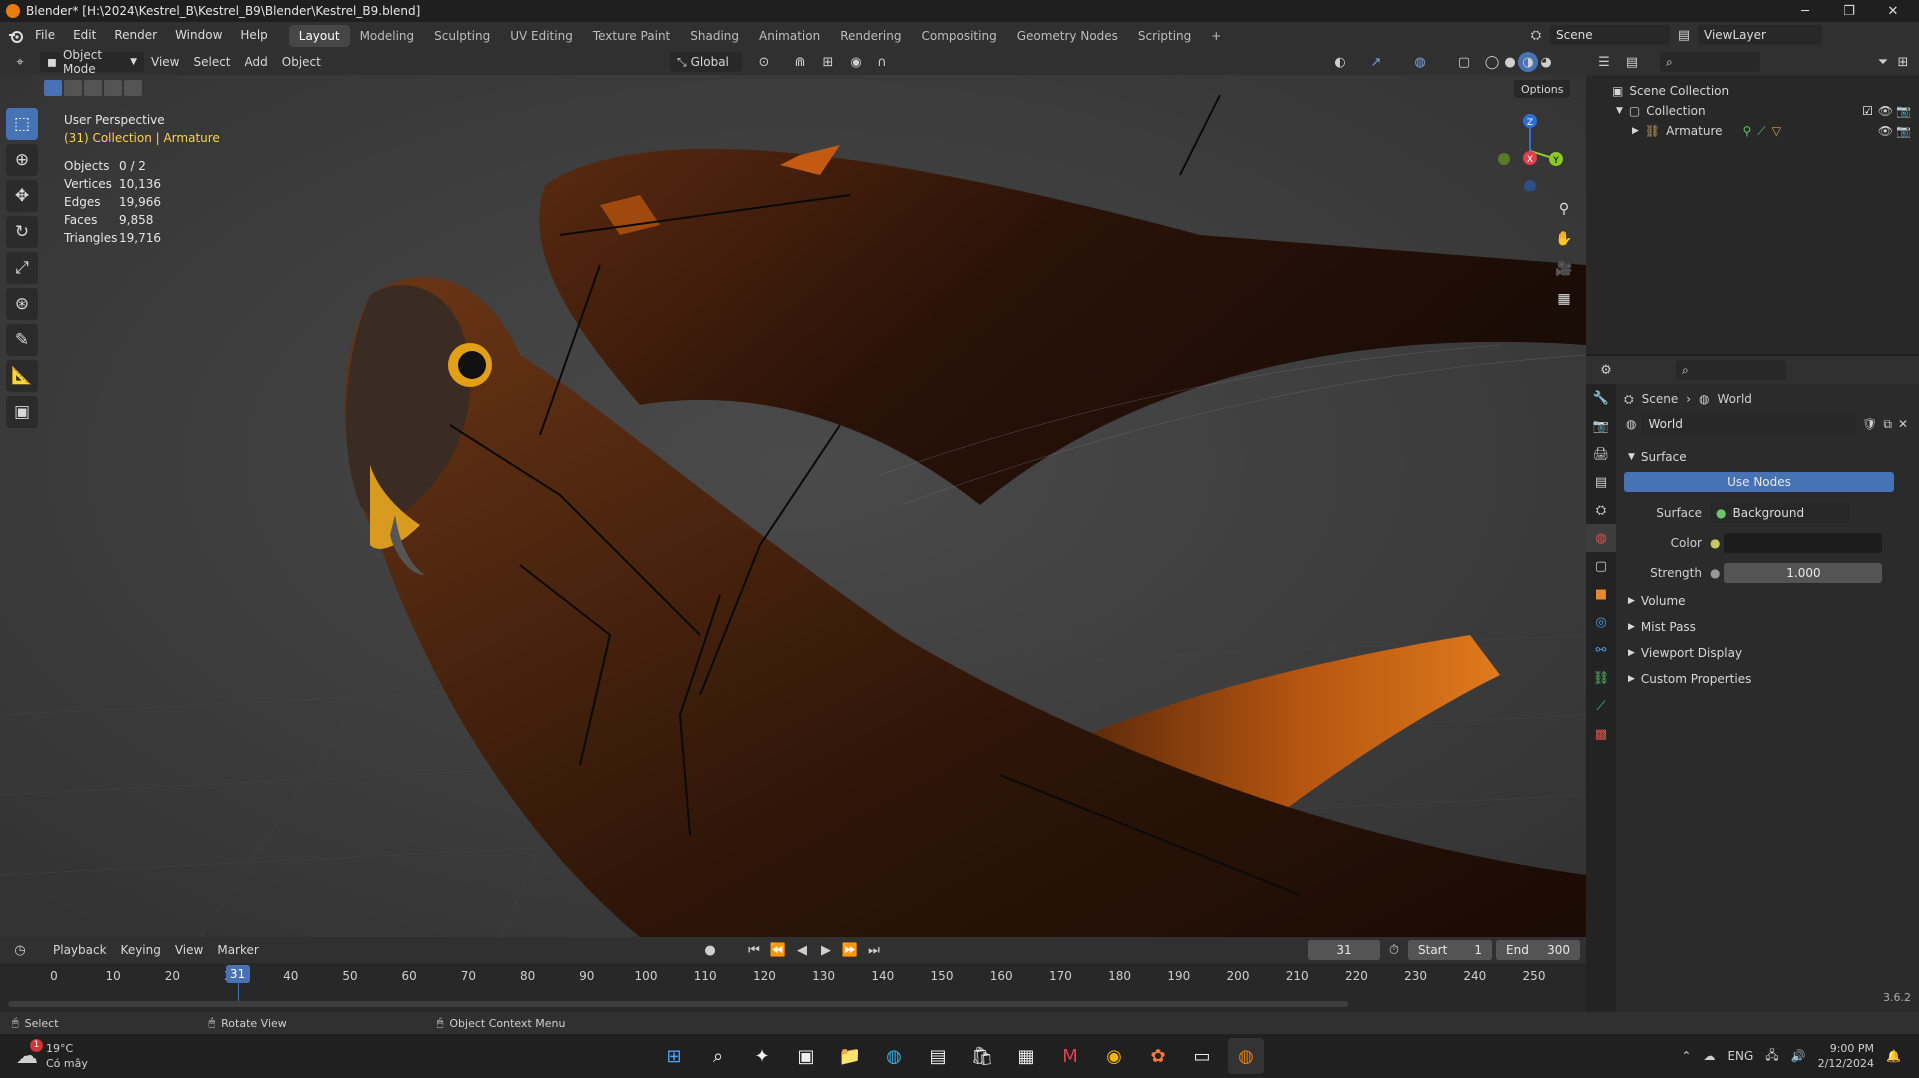 This screenshot has width=1919, height=1078. What do you see at coordinates (870, 36) in the screenshot?
I see `workspace-tab-rendering: Rendering` at bounding box center [870, 36].